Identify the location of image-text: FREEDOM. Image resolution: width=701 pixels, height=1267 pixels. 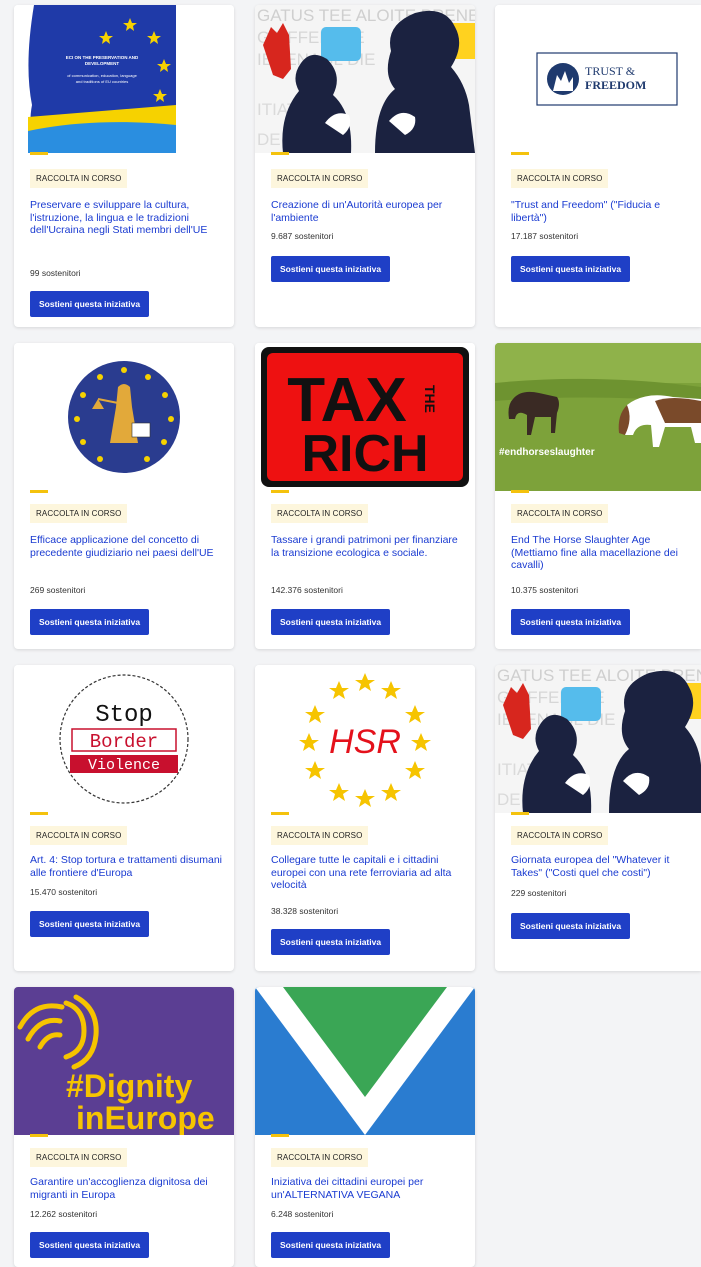
(615, 85).